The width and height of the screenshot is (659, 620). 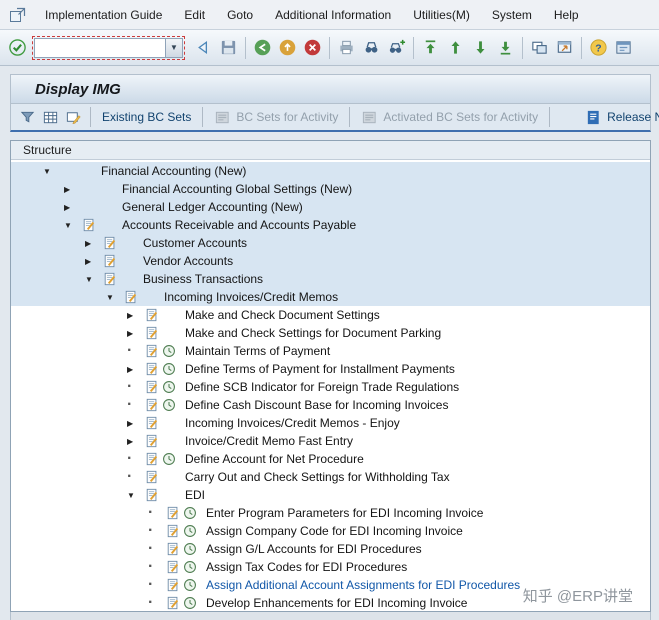 I want to click on tree-item-label: Assign Tax Codes for EDI Procedures, so click(x=306, y=567).